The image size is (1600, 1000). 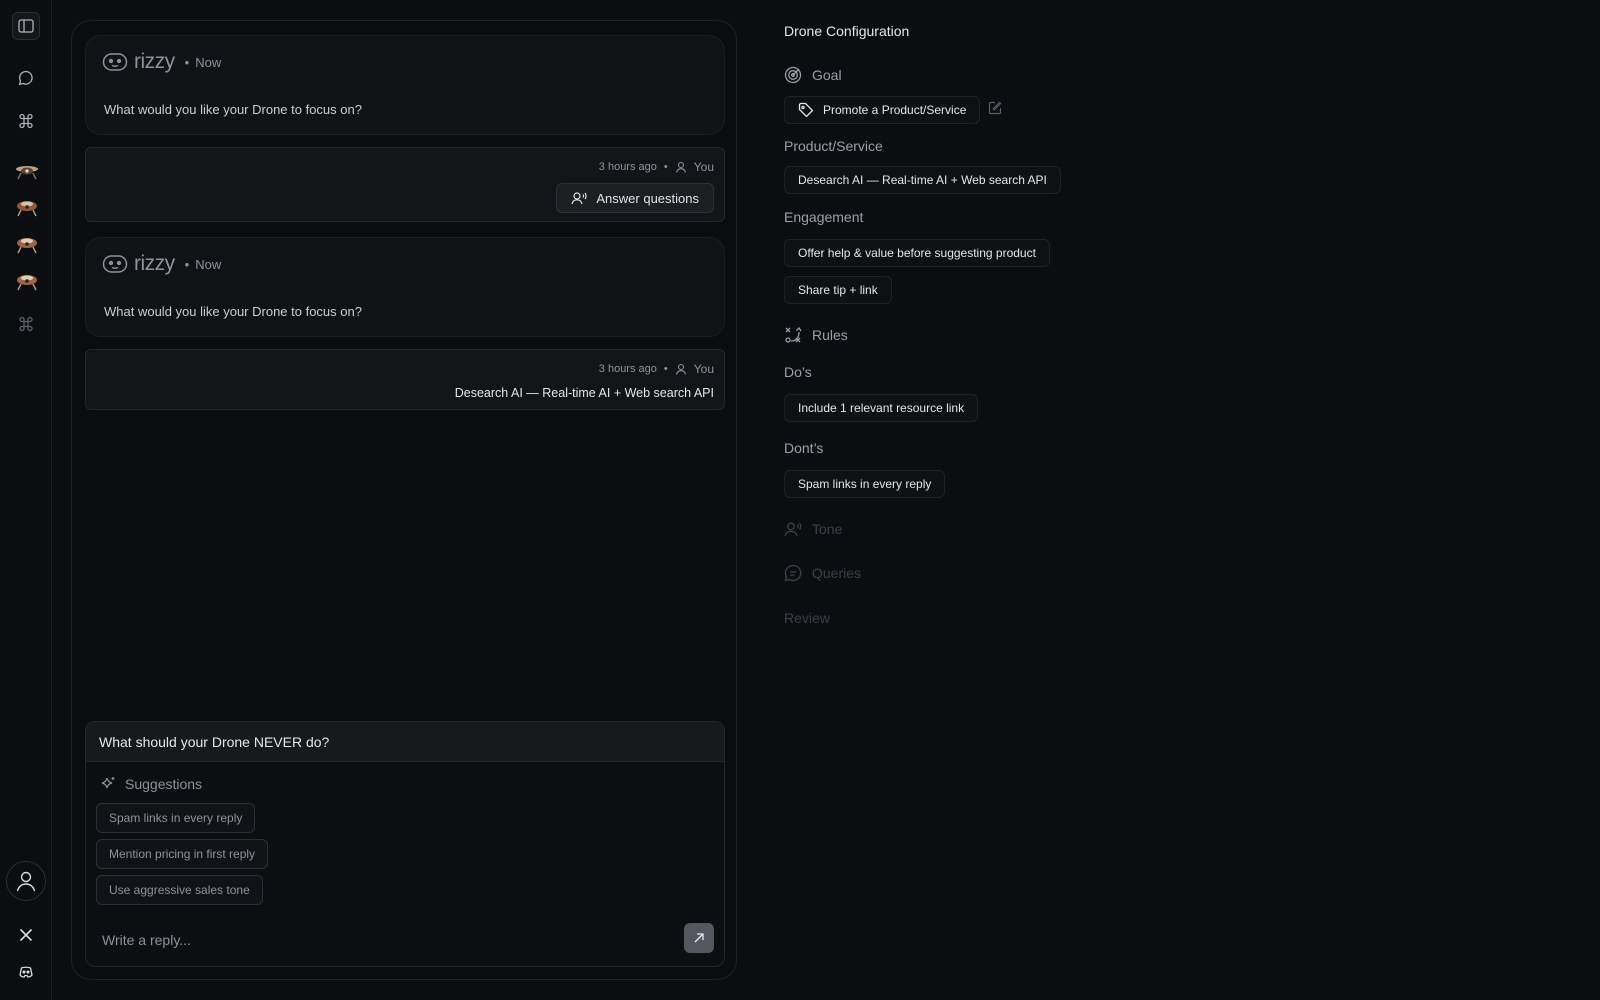 I want to click on answer-questions-button: Answer questions, so click(x=635, y=198).